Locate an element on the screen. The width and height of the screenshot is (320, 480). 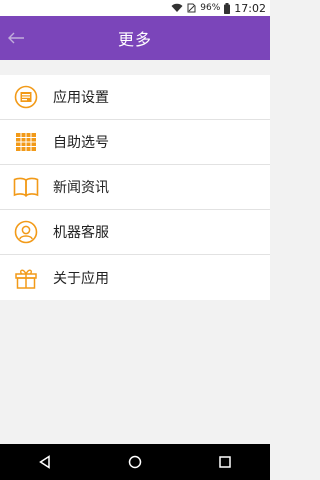
back-triangle-icon is located at coordinates (44, 462).